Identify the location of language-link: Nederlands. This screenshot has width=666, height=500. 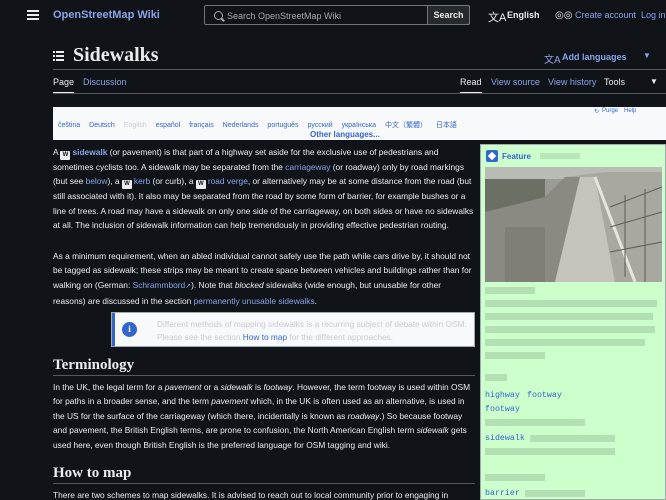
(241, 125).